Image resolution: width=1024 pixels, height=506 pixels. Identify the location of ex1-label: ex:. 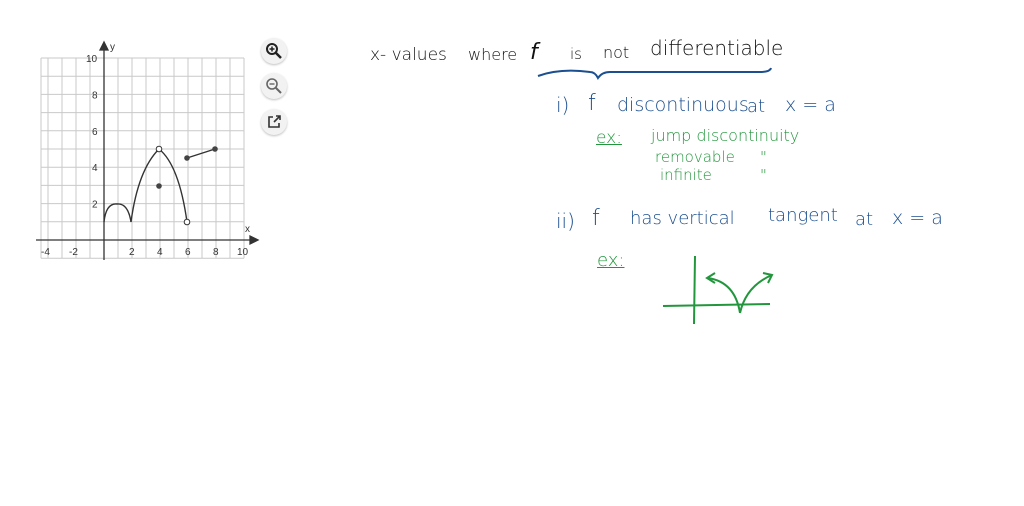
(609, 138).